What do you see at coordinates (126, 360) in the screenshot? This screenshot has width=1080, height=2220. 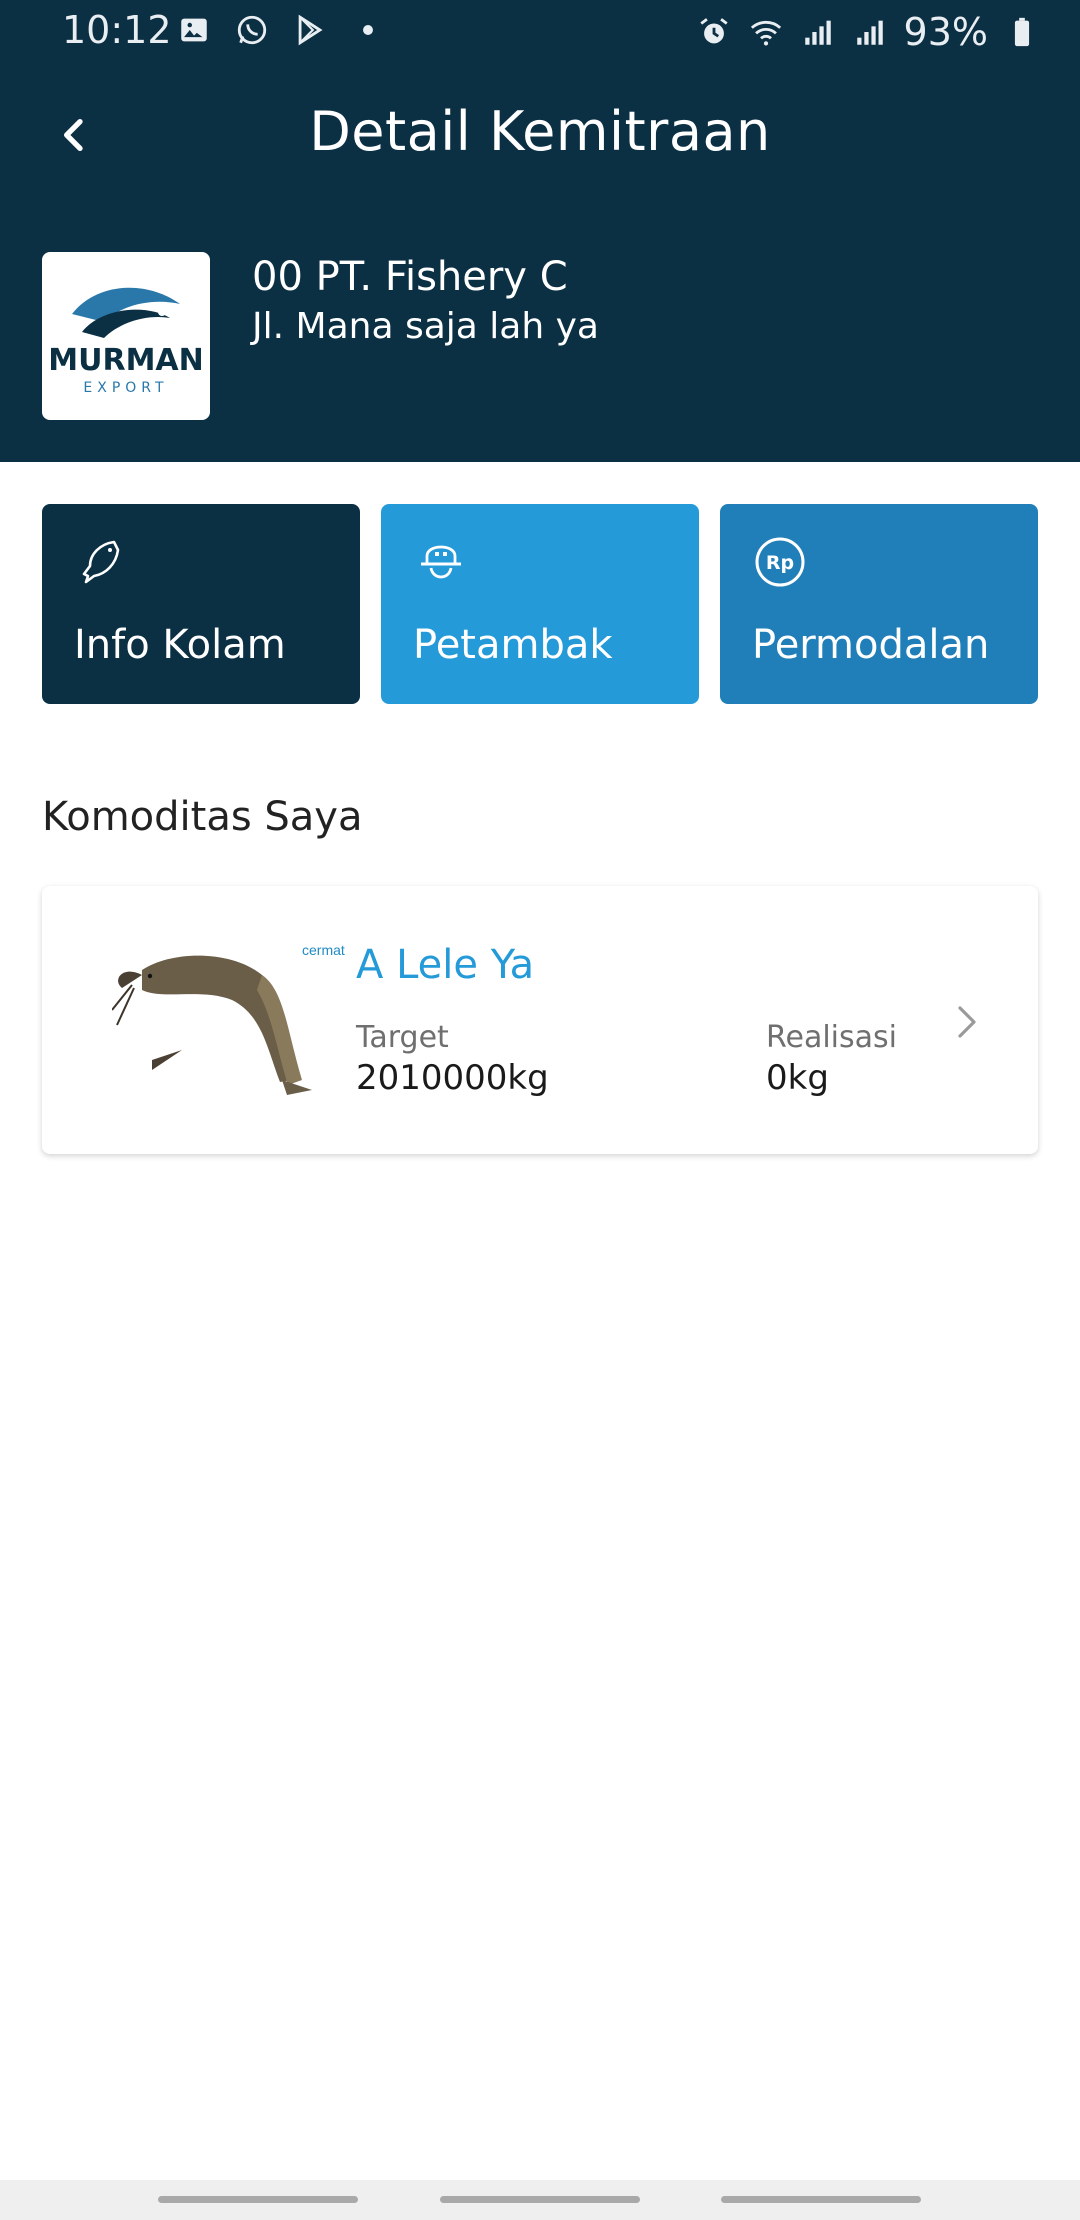 I see `logo-wordmark: MURMAN` at bounding box center [126, 360].